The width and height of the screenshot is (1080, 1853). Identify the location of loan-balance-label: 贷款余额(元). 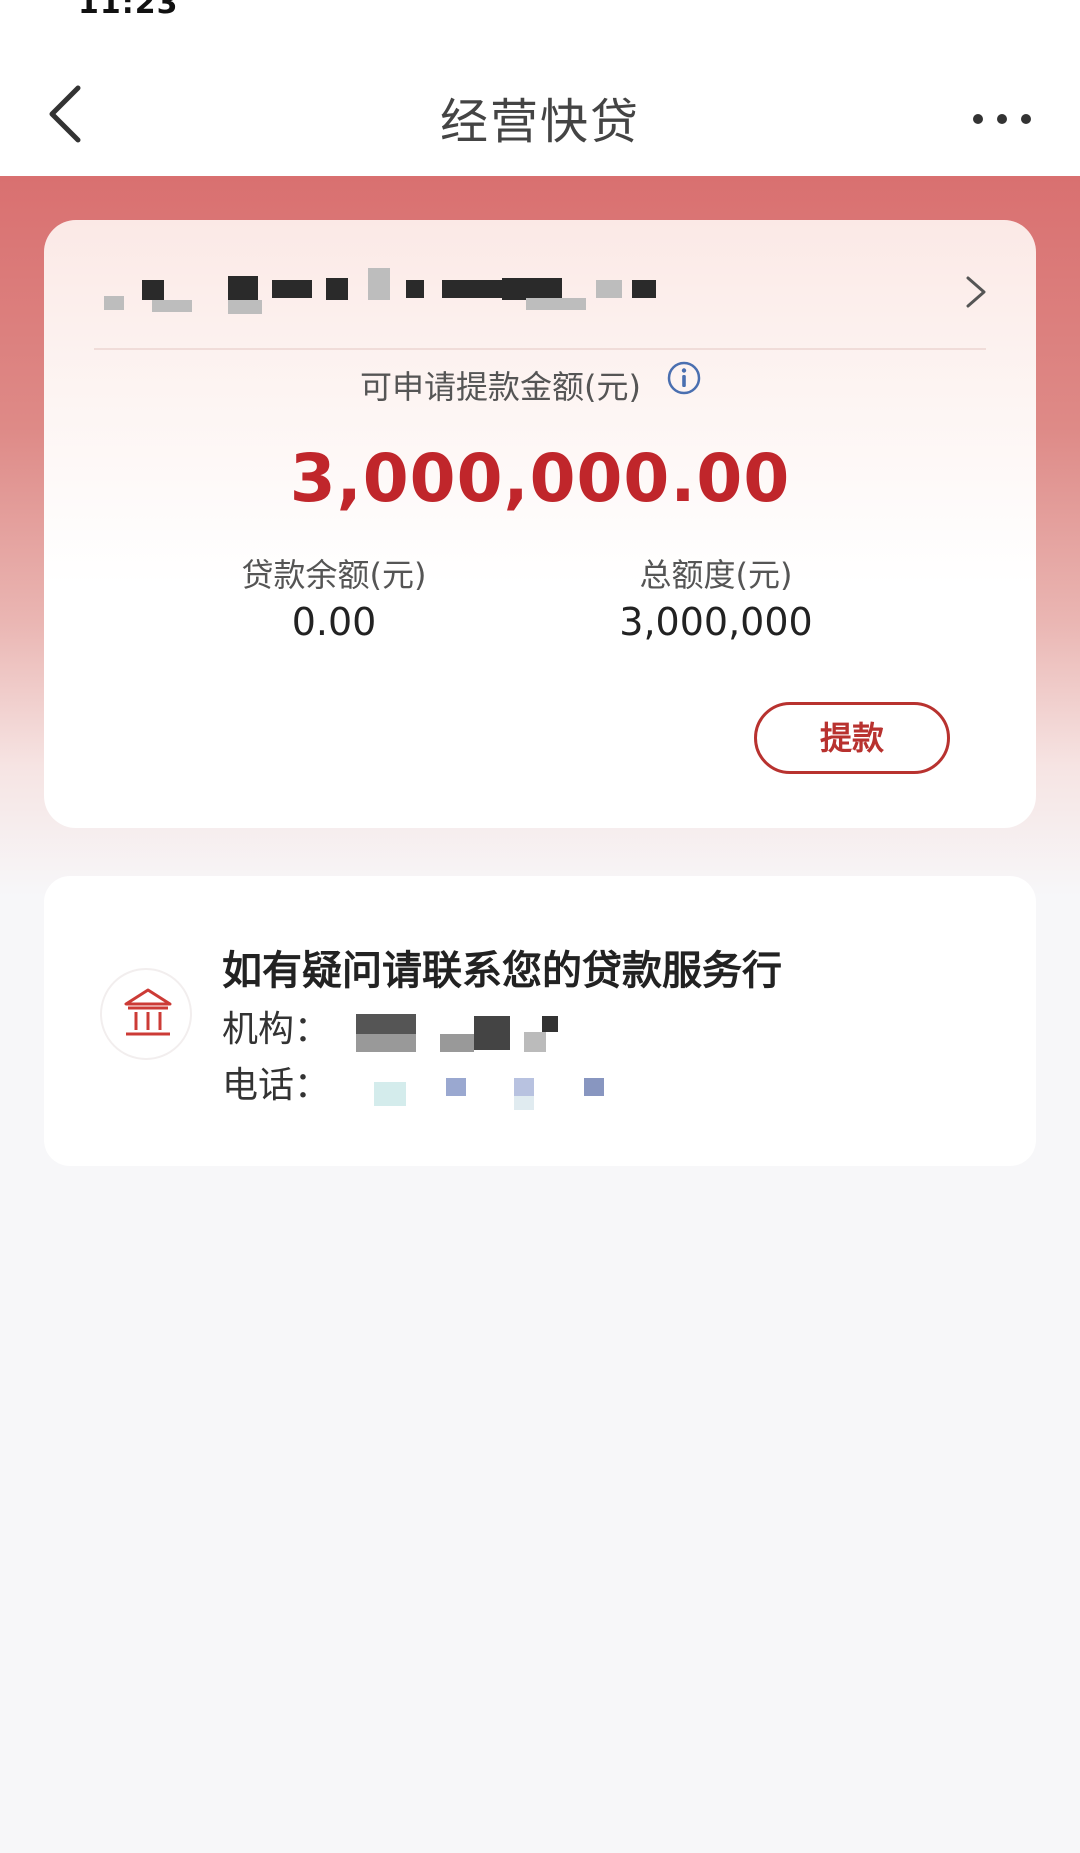
(334, 575).